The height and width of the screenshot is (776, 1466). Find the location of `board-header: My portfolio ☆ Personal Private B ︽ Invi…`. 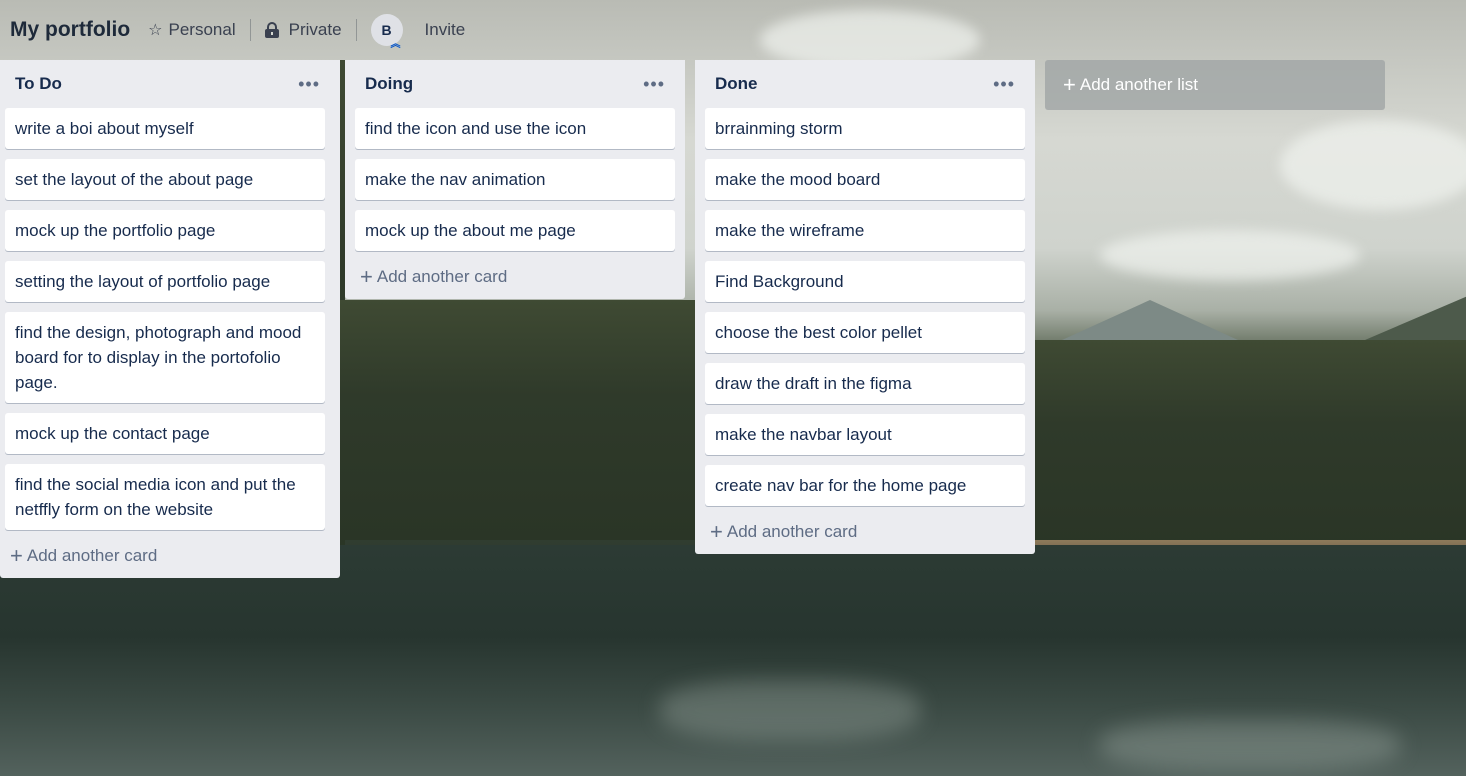

board-header: My portfolio ☆ Personal Private B ︽ Invi… is located at coordinates (232, 30).